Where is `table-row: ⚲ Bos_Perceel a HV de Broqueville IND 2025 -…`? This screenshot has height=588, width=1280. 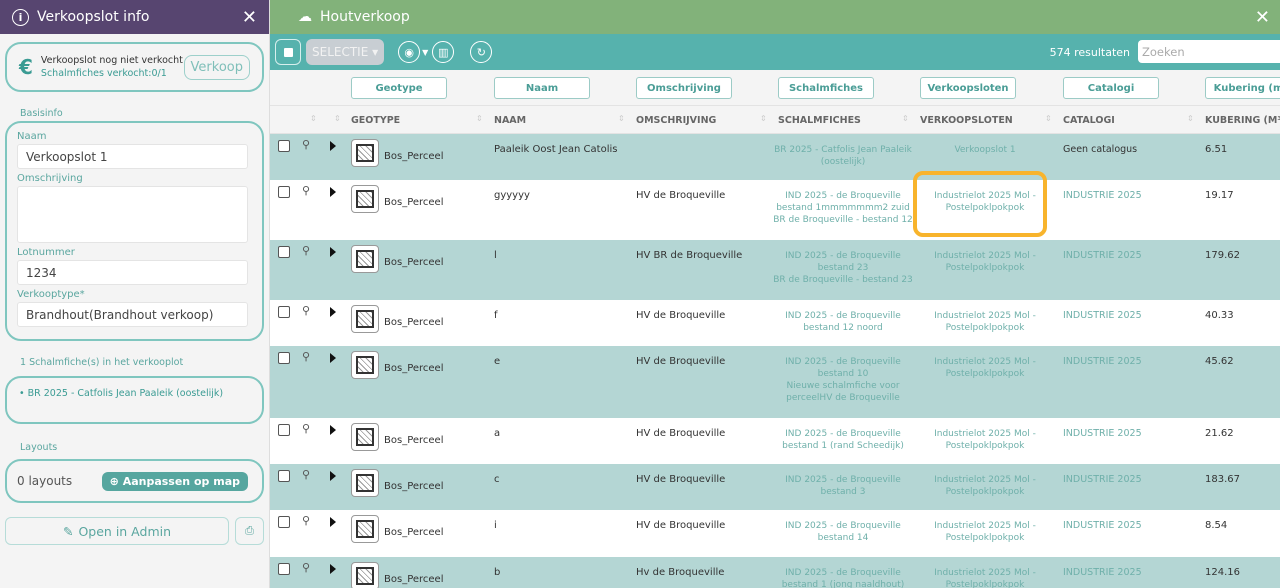 table-row: ⚲ Bos_Perceel a HV de Broqueville IND 2025 -… is located at coordinates (775, 441).